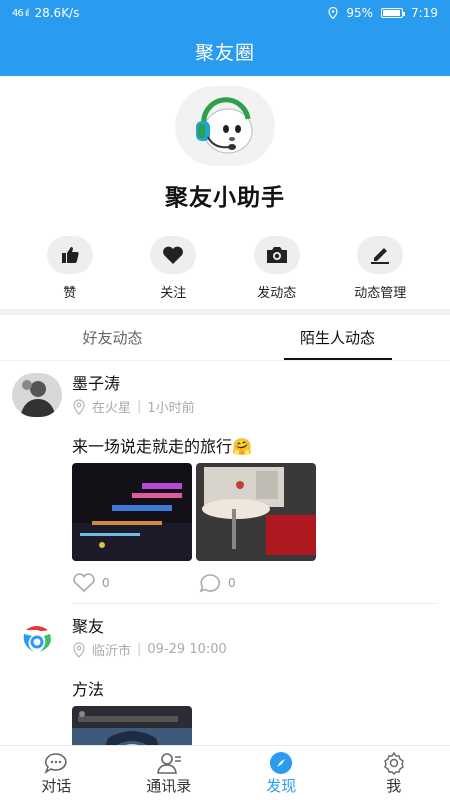 The width and height of the screenshot is (450, 800). I want to click on post-time: 09-29 10:00, so click(187, 649).